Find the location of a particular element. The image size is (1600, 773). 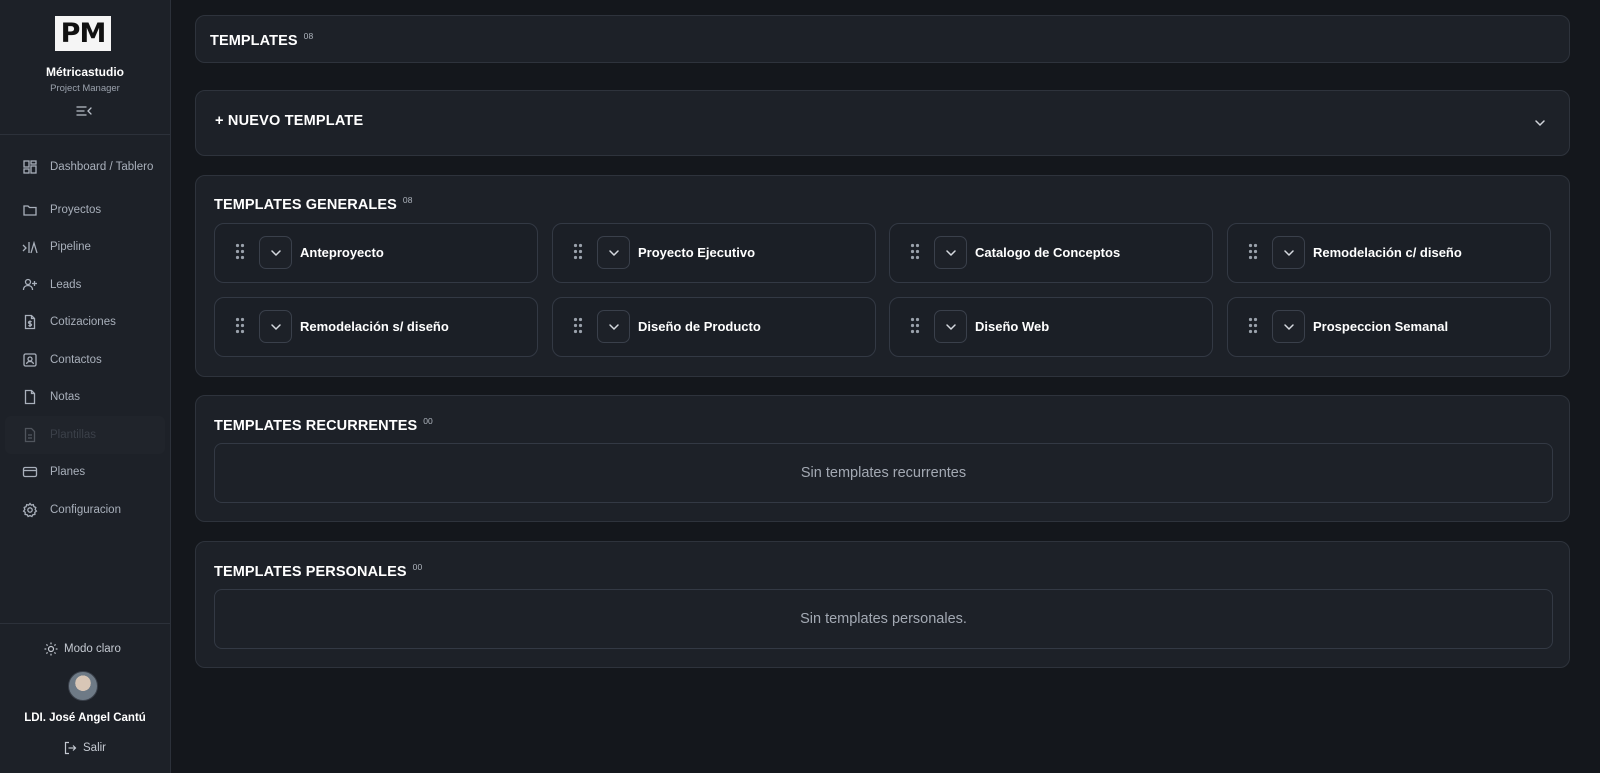

template-name: Diseño de Producto is located at coordinates (699, 326).